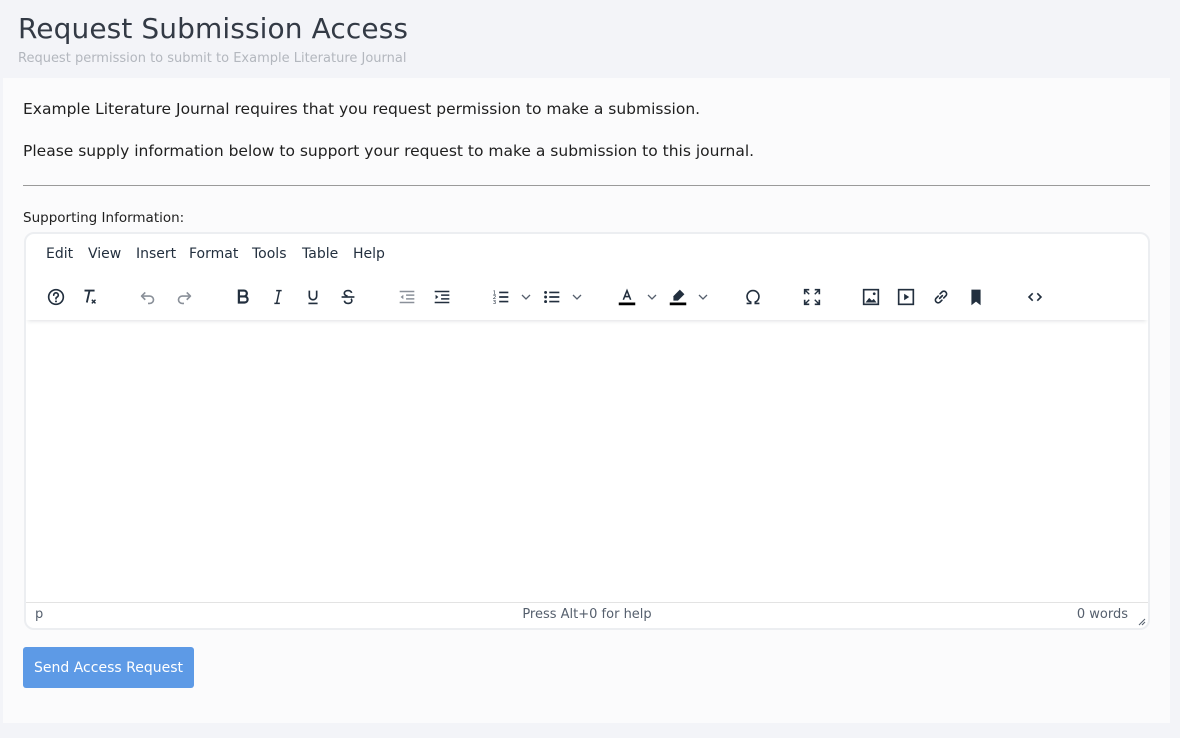 Image resolution: width=1180 pixels, height=738 pixels. I want to click on outdent-button, so click(407, 297).